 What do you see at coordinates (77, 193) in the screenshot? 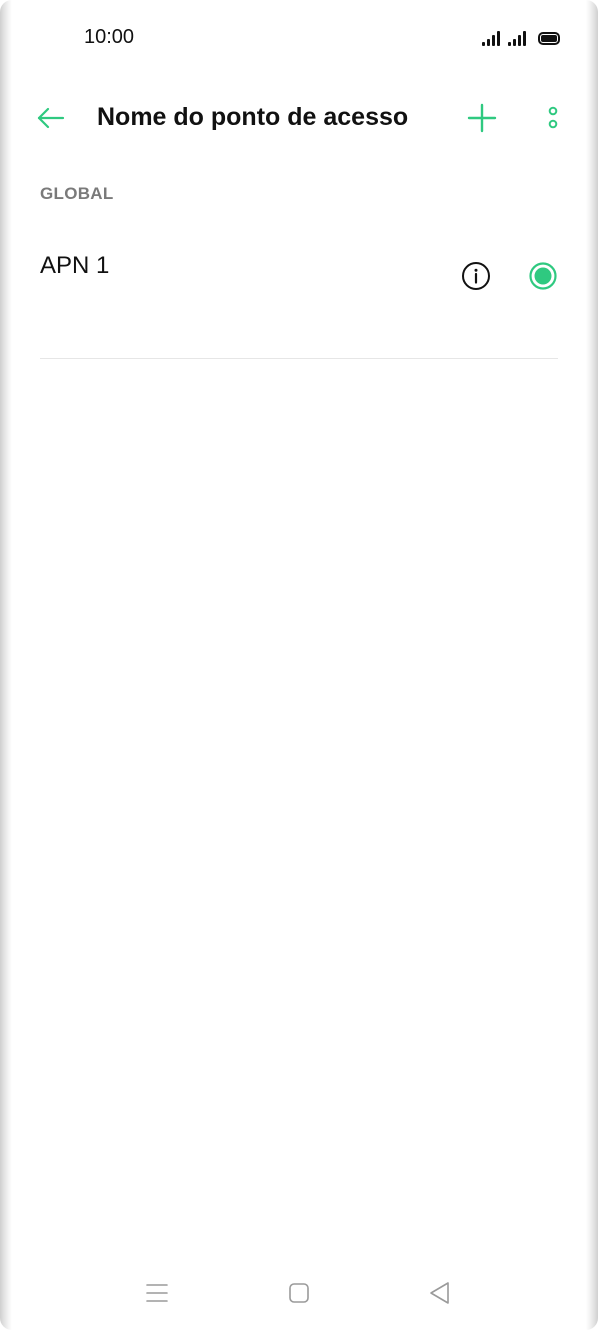
I see `section-header-global: GLOBAL` at bounding box center [77, 193].